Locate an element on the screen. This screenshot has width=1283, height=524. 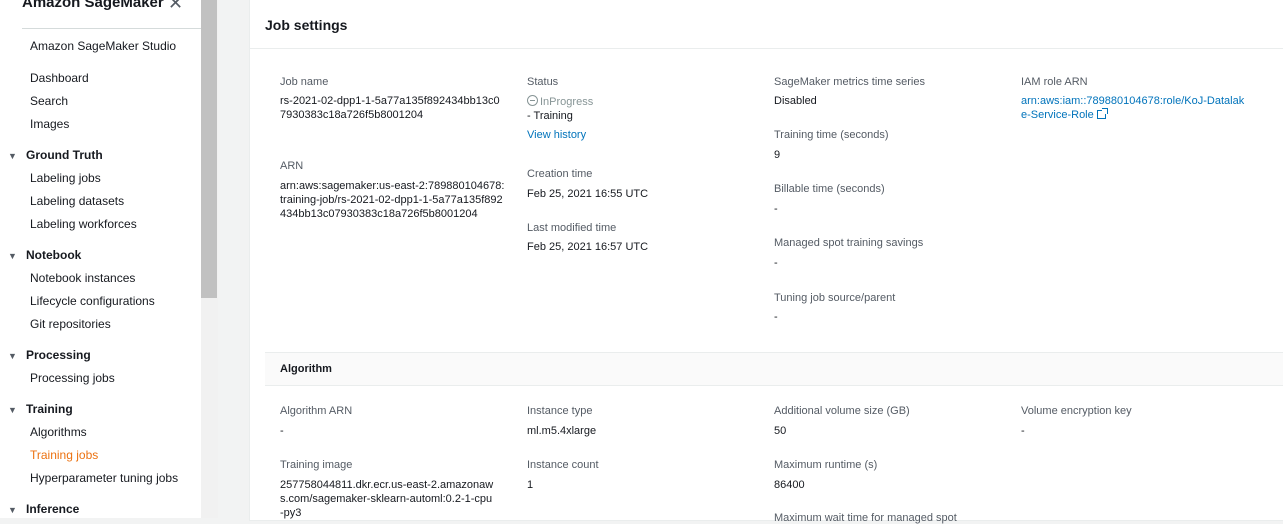
sidebar-item-algorithms: Algorithms is located at coordinates (58, 432).